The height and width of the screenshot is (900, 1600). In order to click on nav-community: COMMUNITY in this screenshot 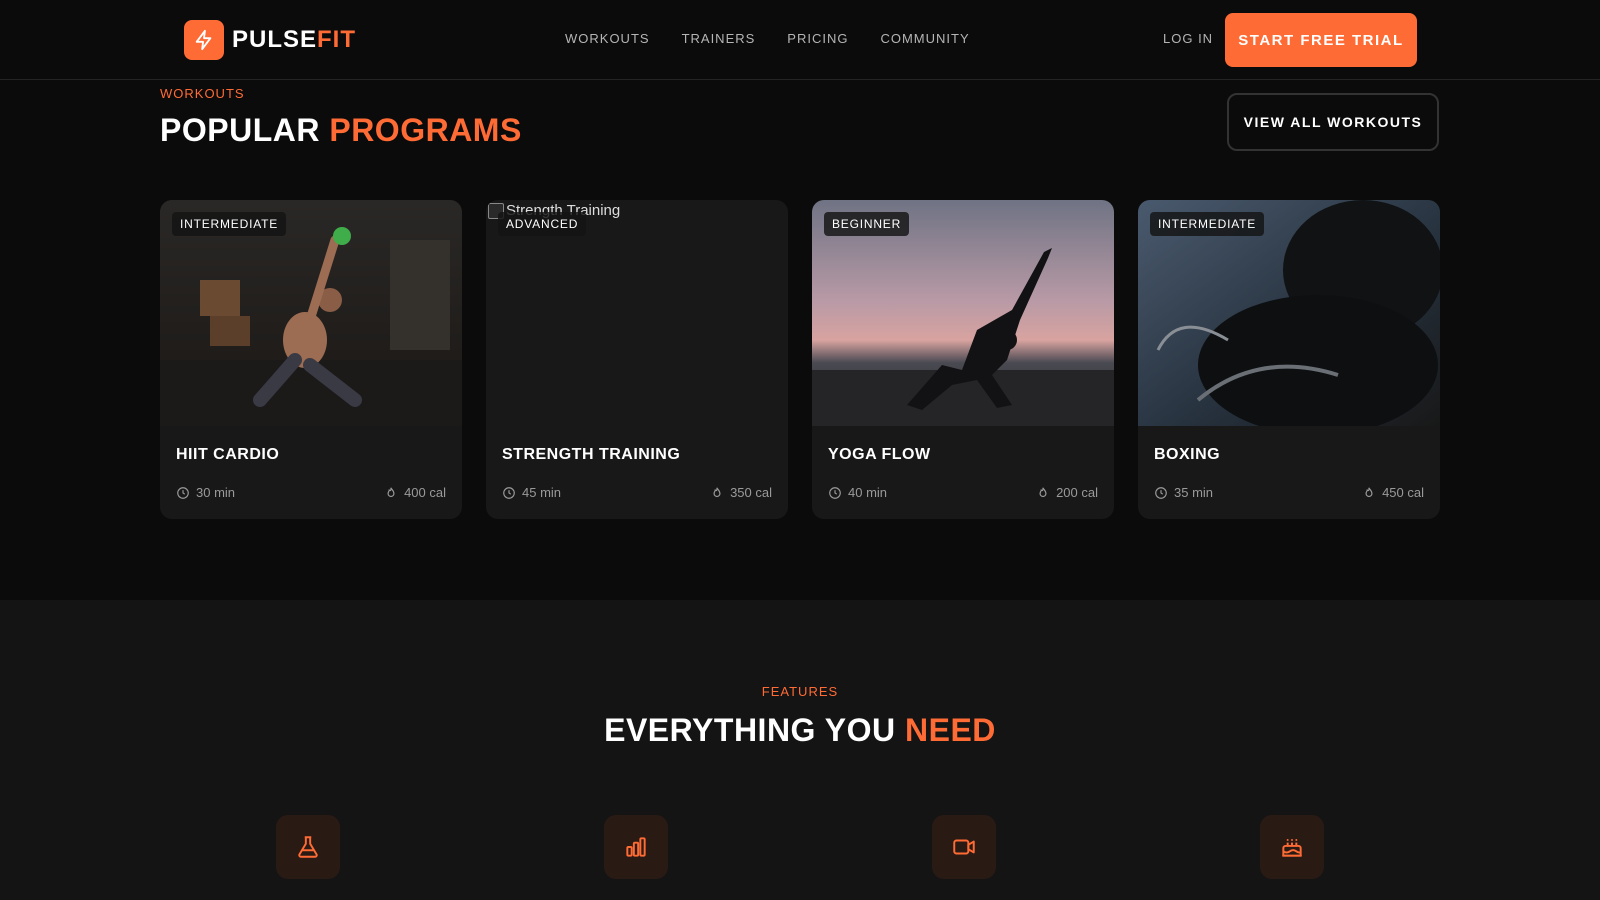, I will do `click(924, 38)`.